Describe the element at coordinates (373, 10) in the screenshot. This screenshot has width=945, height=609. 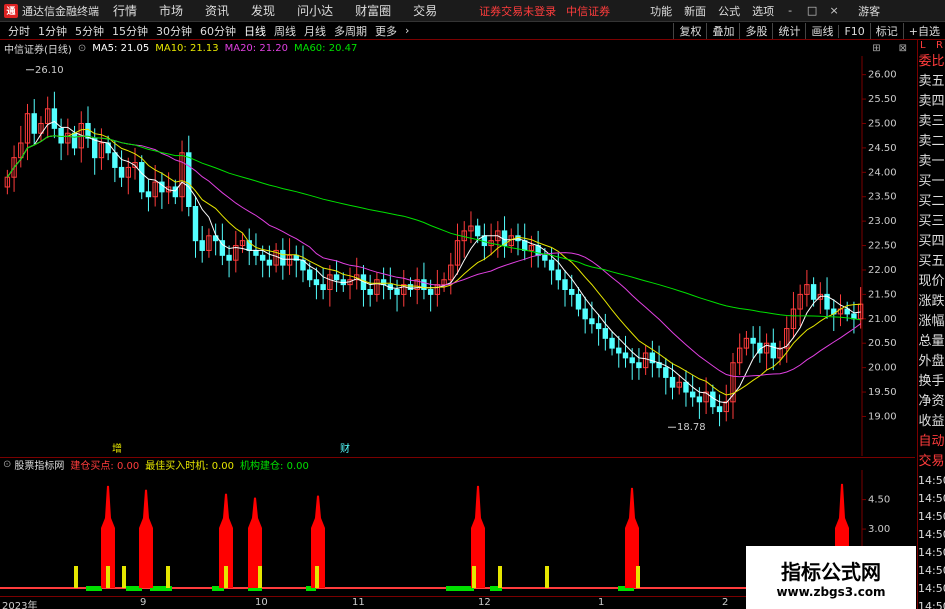
I see `menu-caifuquan: 财富圈` at that location.